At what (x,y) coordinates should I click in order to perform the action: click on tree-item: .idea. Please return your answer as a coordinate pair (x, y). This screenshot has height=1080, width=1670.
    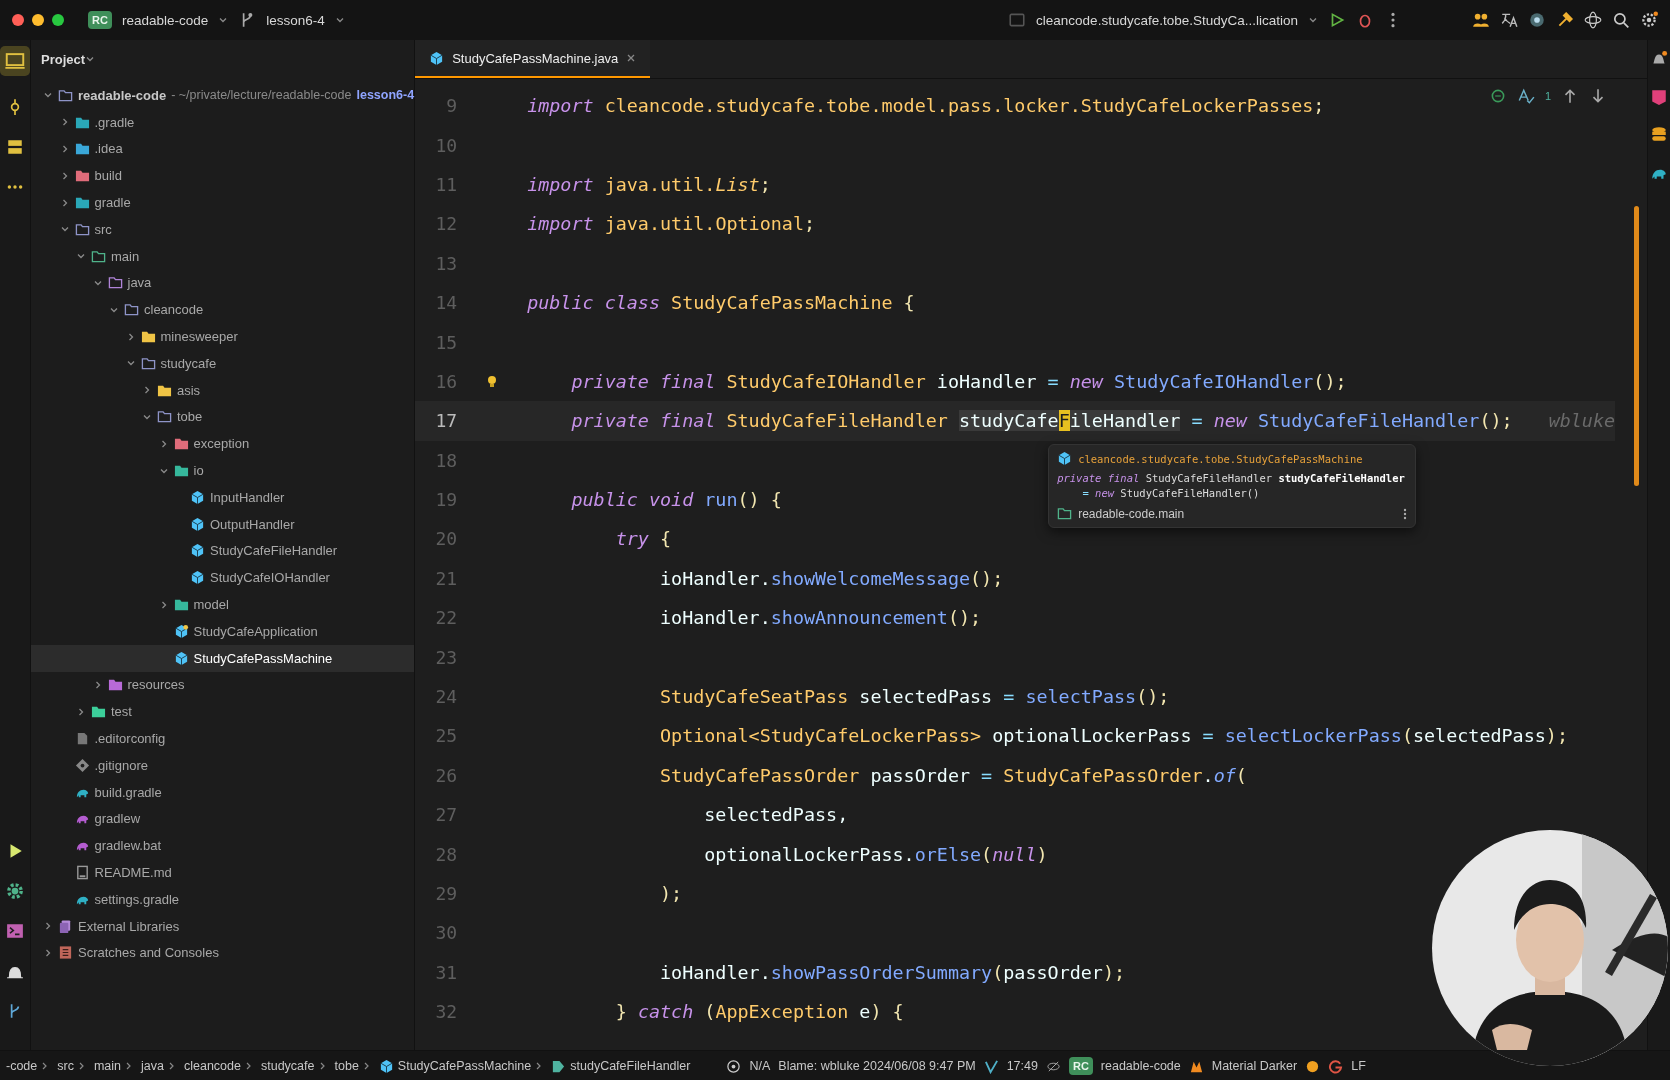
    Looking at the image, I should click on (108, 149).